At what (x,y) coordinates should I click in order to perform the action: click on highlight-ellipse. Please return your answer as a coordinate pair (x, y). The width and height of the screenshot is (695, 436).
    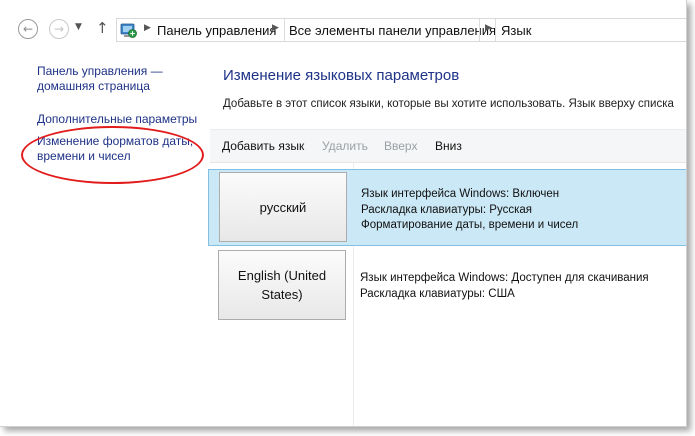
    Looking at the image, I should click on (112, 155).